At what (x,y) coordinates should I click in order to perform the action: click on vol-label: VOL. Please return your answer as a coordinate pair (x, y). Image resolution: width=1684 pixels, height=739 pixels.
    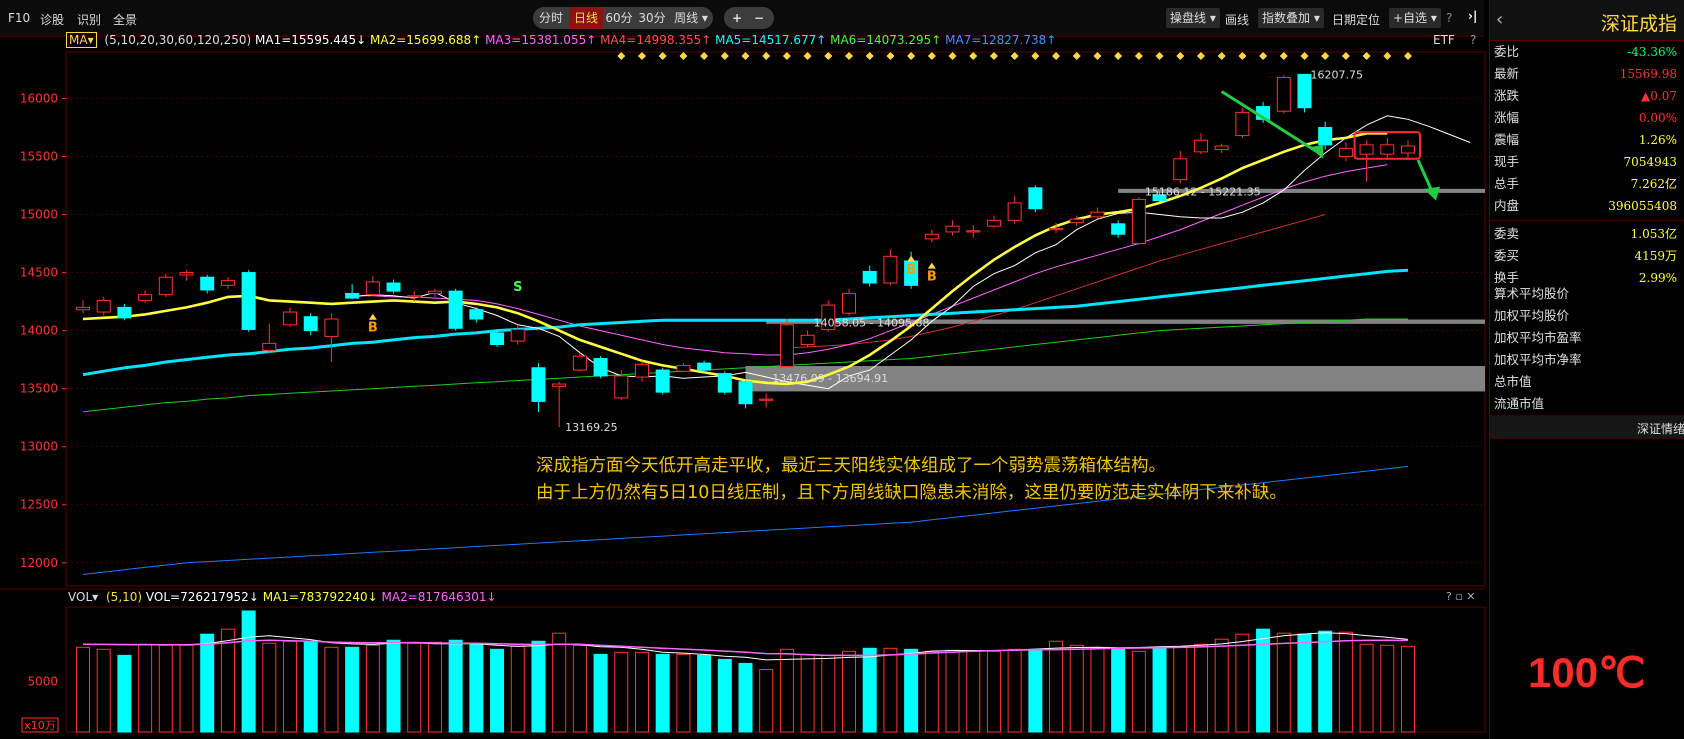
    Looking at the image, I should click on (80, 597).